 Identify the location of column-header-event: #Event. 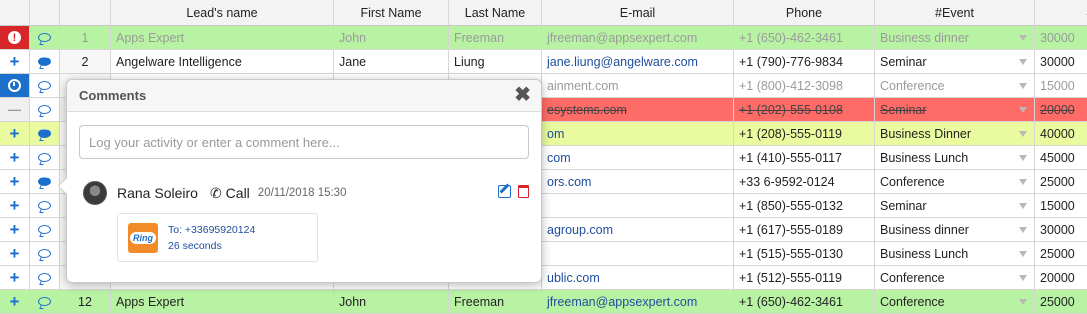
(955, 12).